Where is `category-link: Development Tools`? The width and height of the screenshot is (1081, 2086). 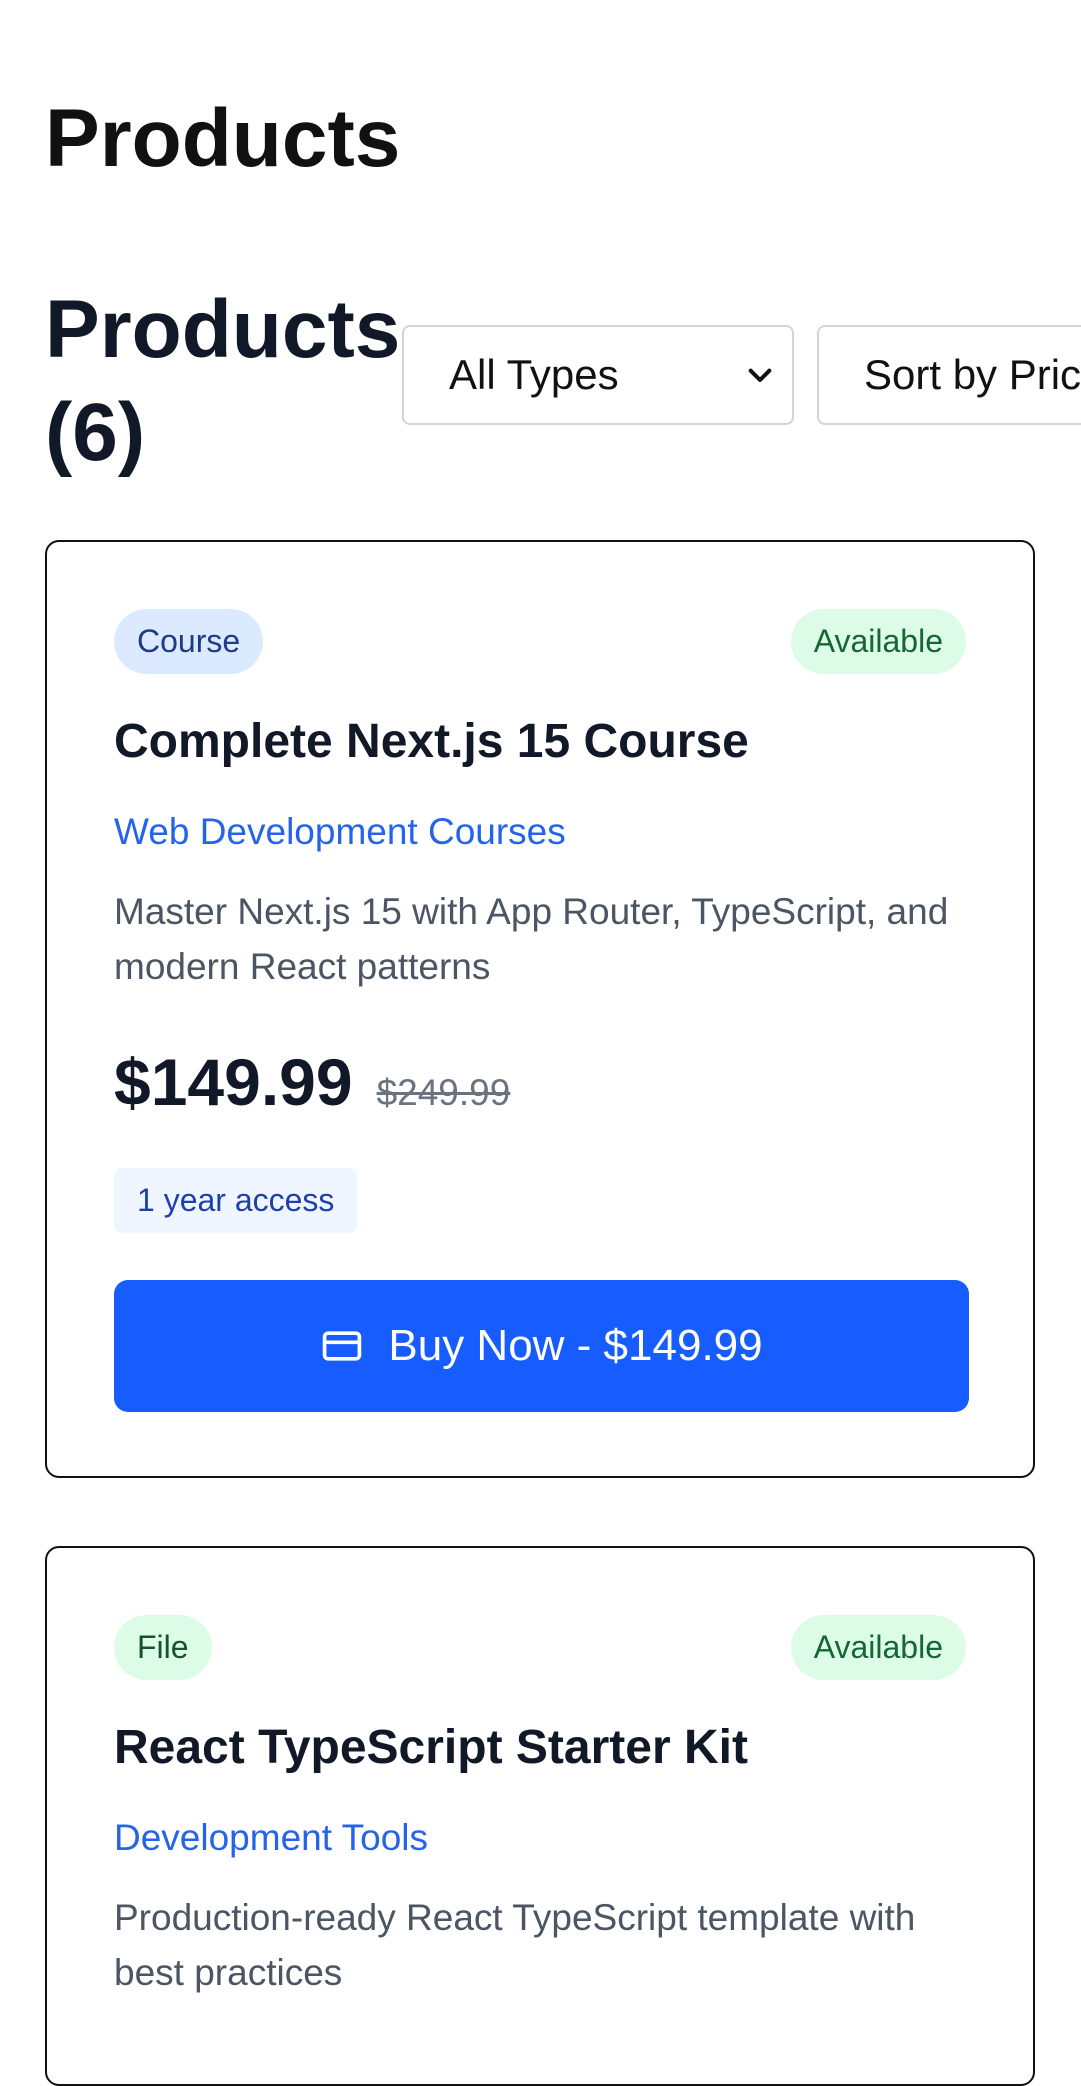 category-link: Development Tools is located at coordinates (271, 1838).